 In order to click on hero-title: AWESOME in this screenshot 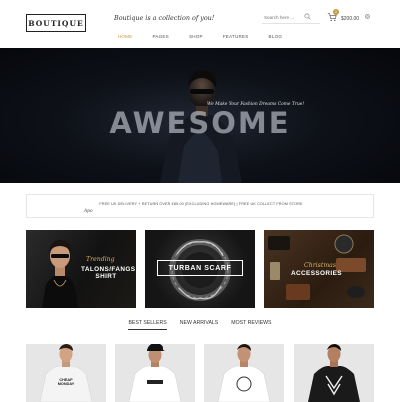, I will do `click(200, 123)`.